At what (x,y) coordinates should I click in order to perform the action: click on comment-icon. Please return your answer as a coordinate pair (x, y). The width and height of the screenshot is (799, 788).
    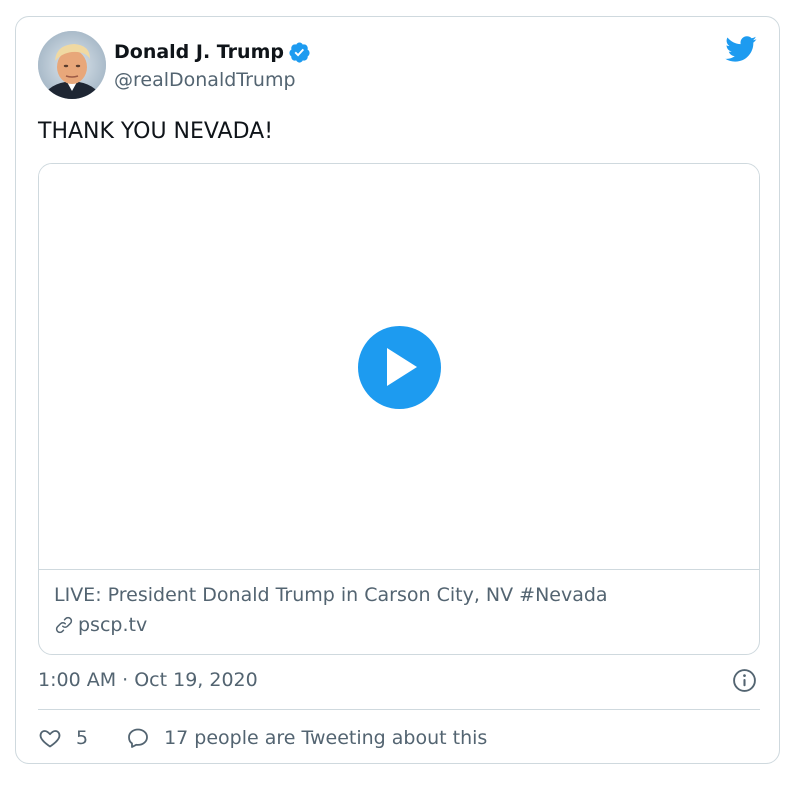
    Looking at the image, I should click on (138, 738).